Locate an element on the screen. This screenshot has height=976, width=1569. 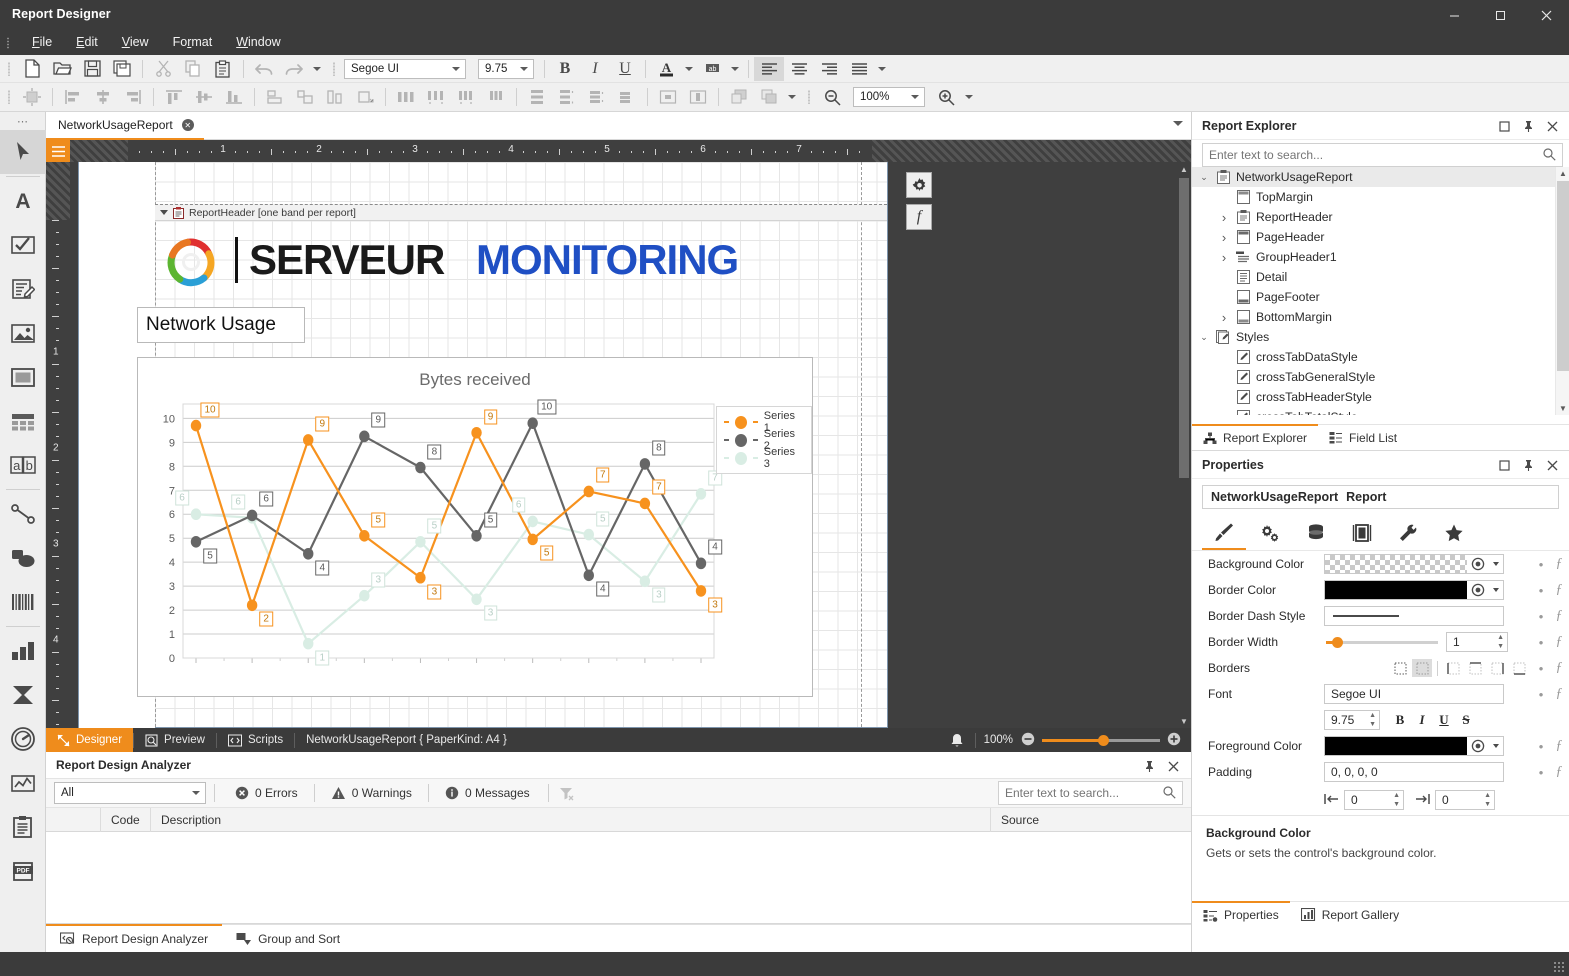
clear-filter-icon is located at coordinates (567, 793).